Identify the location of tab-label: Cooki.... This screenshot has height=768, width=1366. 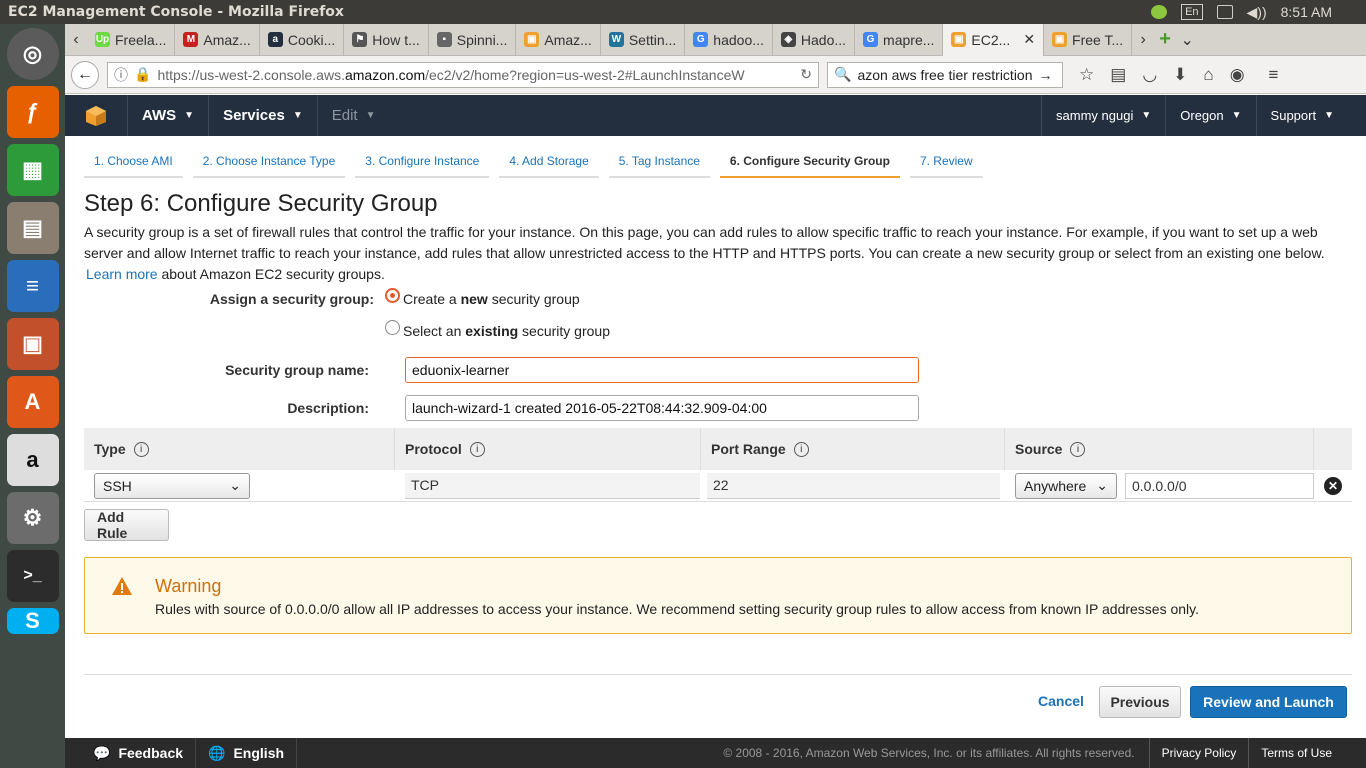
(311, 39).